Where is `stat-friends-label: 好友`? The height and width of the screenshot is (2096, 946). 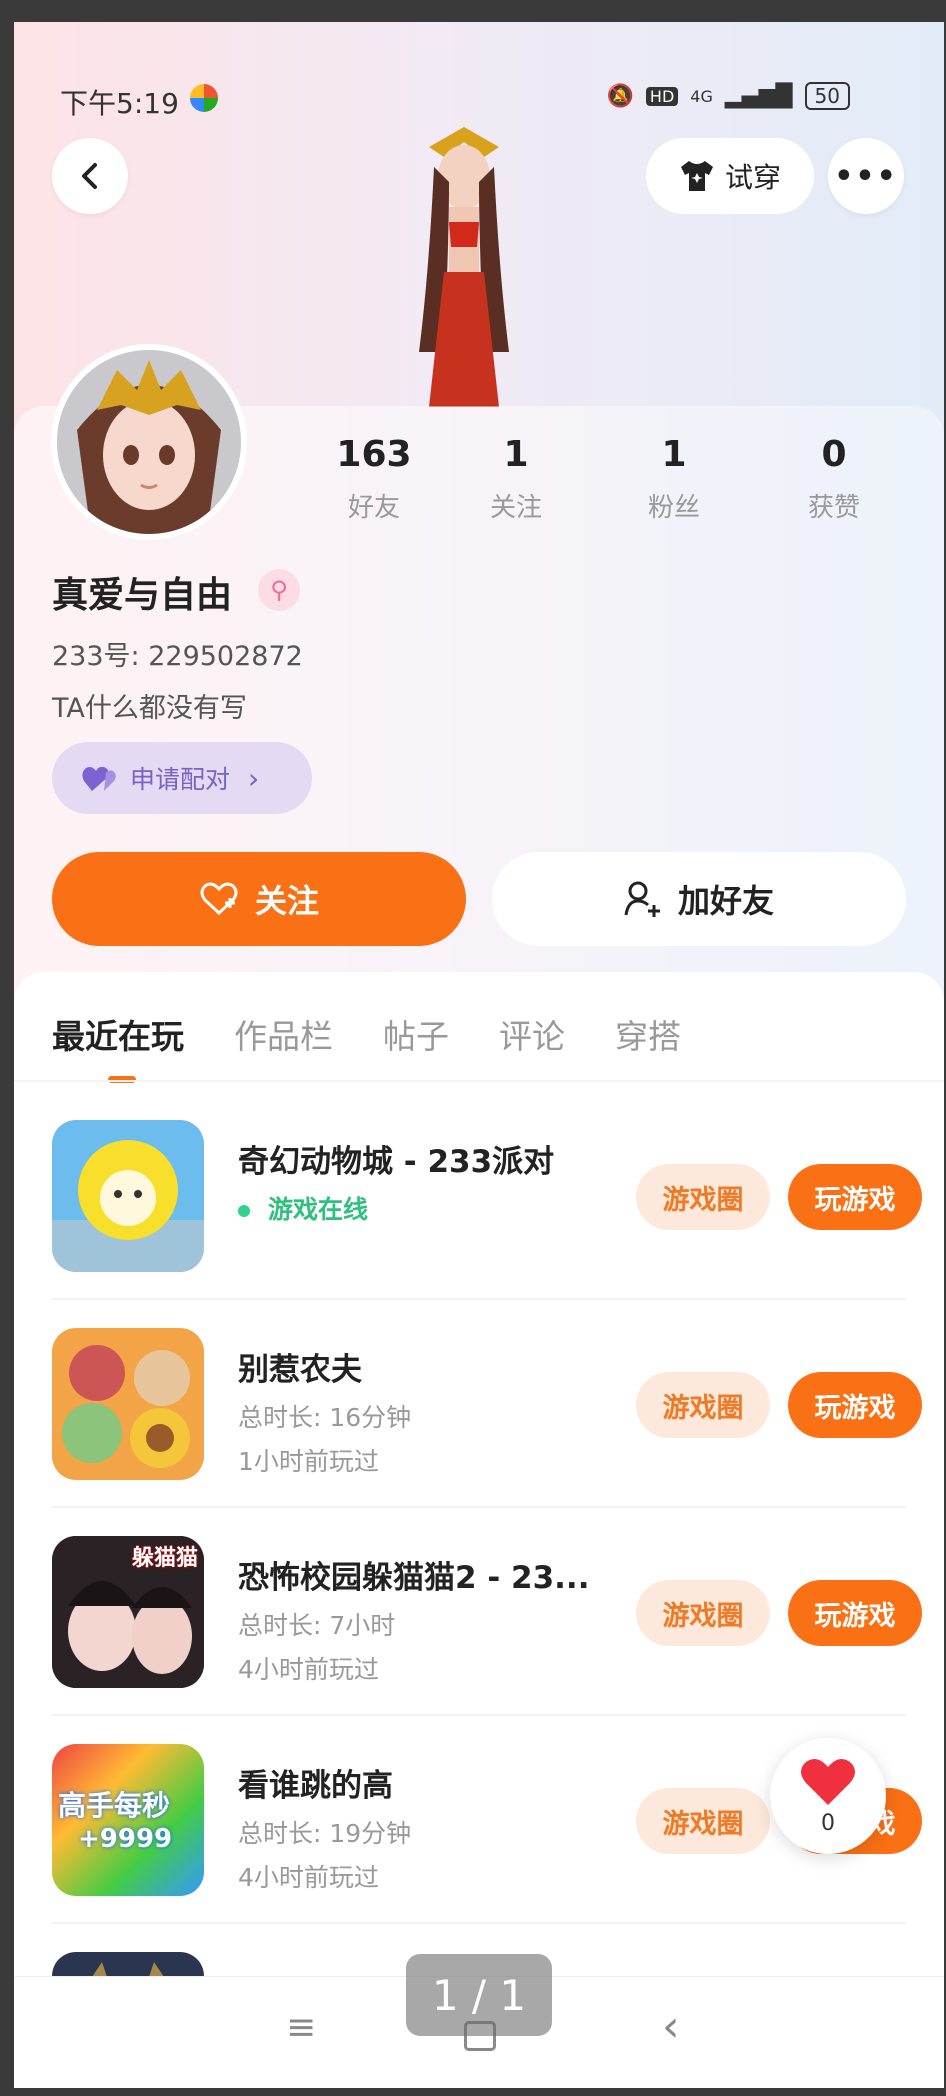
stat-friends-label: 好友 is located at coordinates (373, 508).